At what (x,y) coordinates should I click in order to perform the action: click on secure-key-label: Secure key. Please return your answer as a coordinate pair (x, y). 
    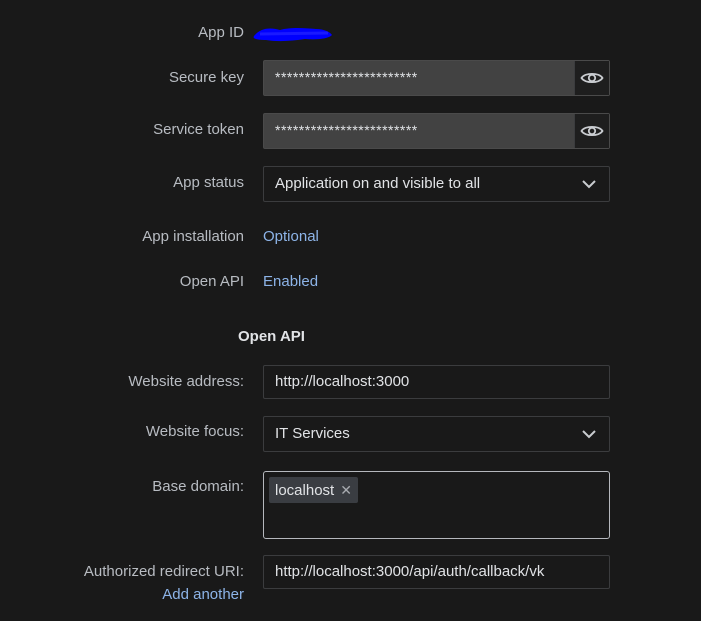
    Looking at the image, I should click on (206, 77).